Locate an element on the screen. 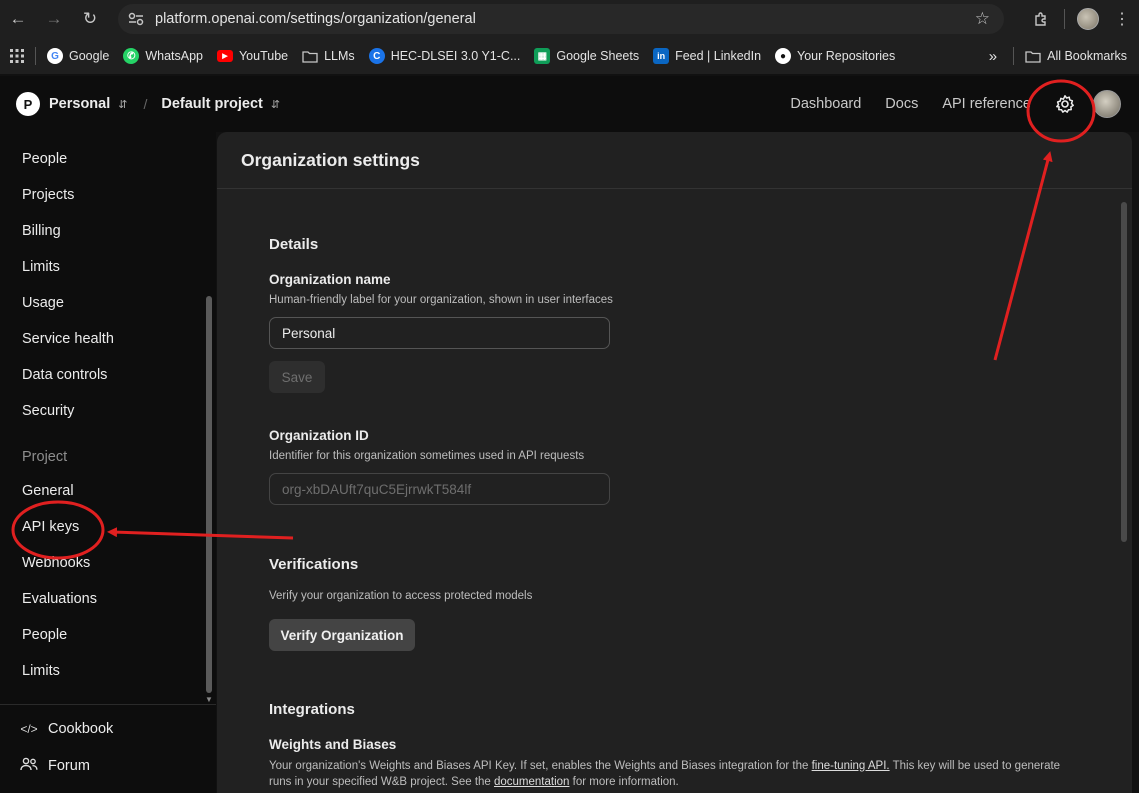  fine-tuning-api-link: fine-tuning API. is located at coordinates (851, 766).